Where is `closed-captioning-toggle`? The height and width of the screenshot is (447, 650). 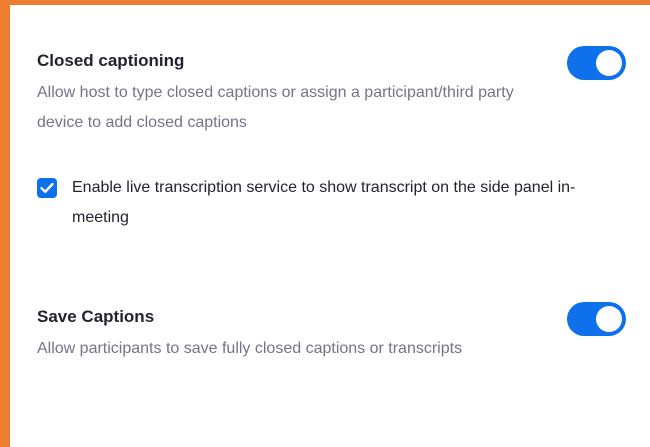
closed-captioning-toggle is located at coordinates (596, 63).